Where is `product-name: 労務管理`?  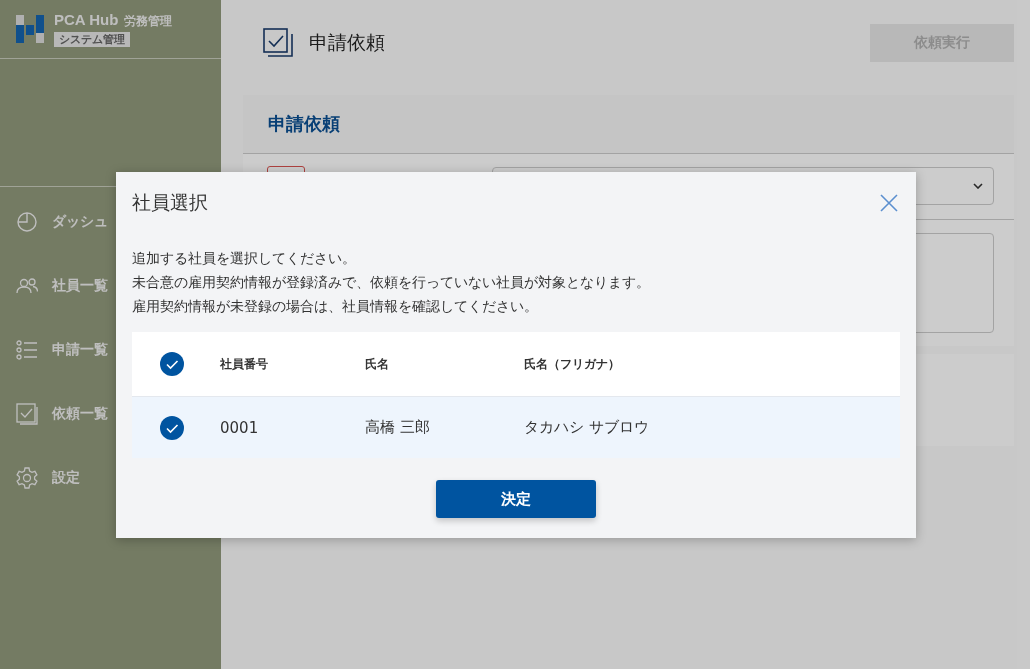 product-name: 労務管理 is located at coordinates (148, 21).